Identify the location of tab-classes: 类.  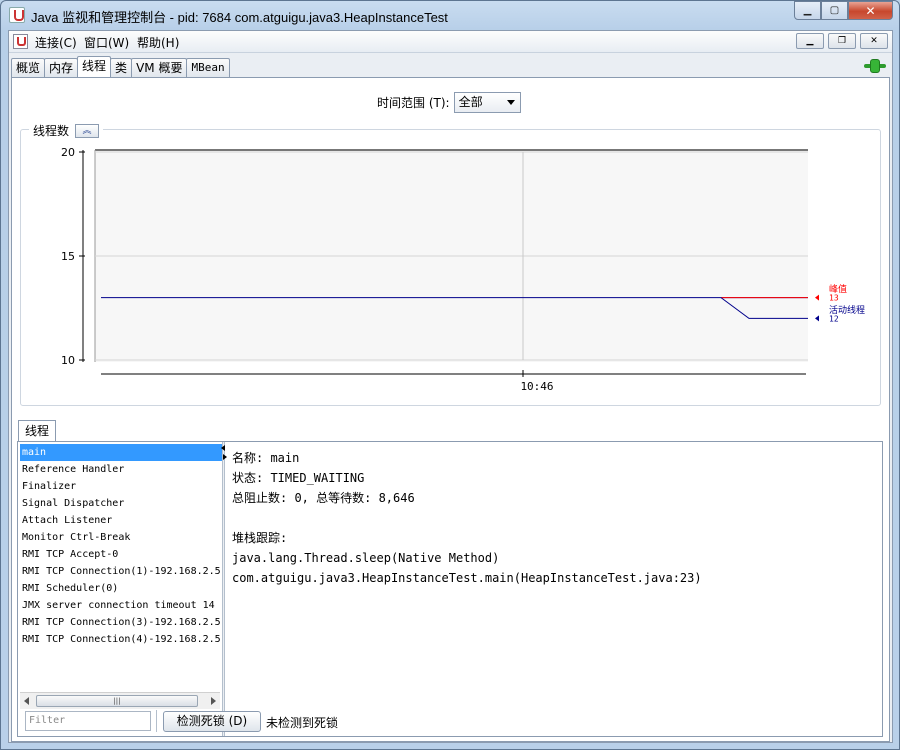
(121, 68).